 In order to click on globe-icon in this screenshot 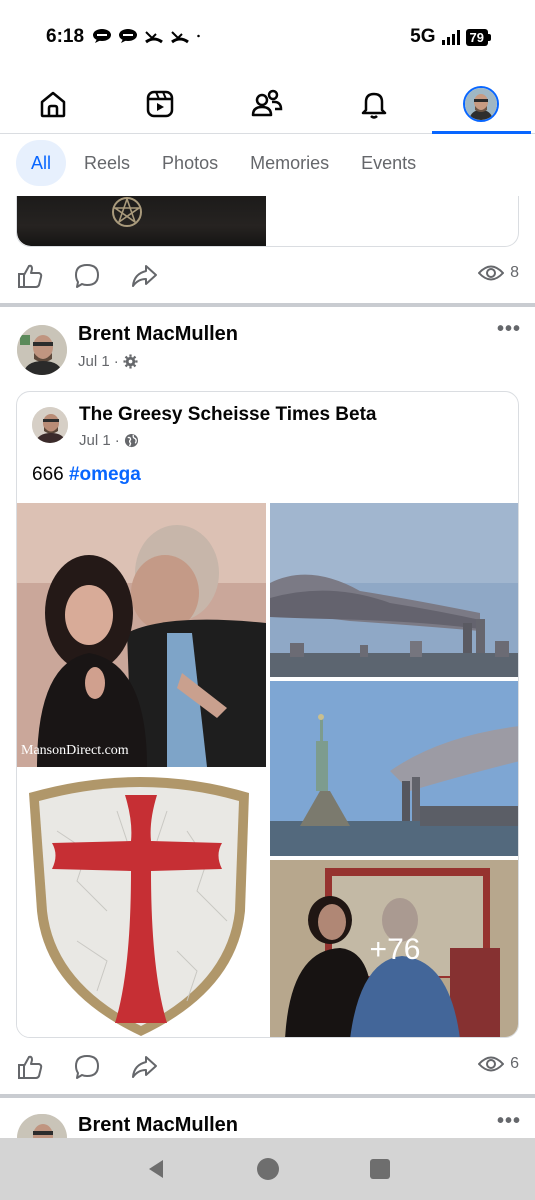, I will do `click(131, 440)`.